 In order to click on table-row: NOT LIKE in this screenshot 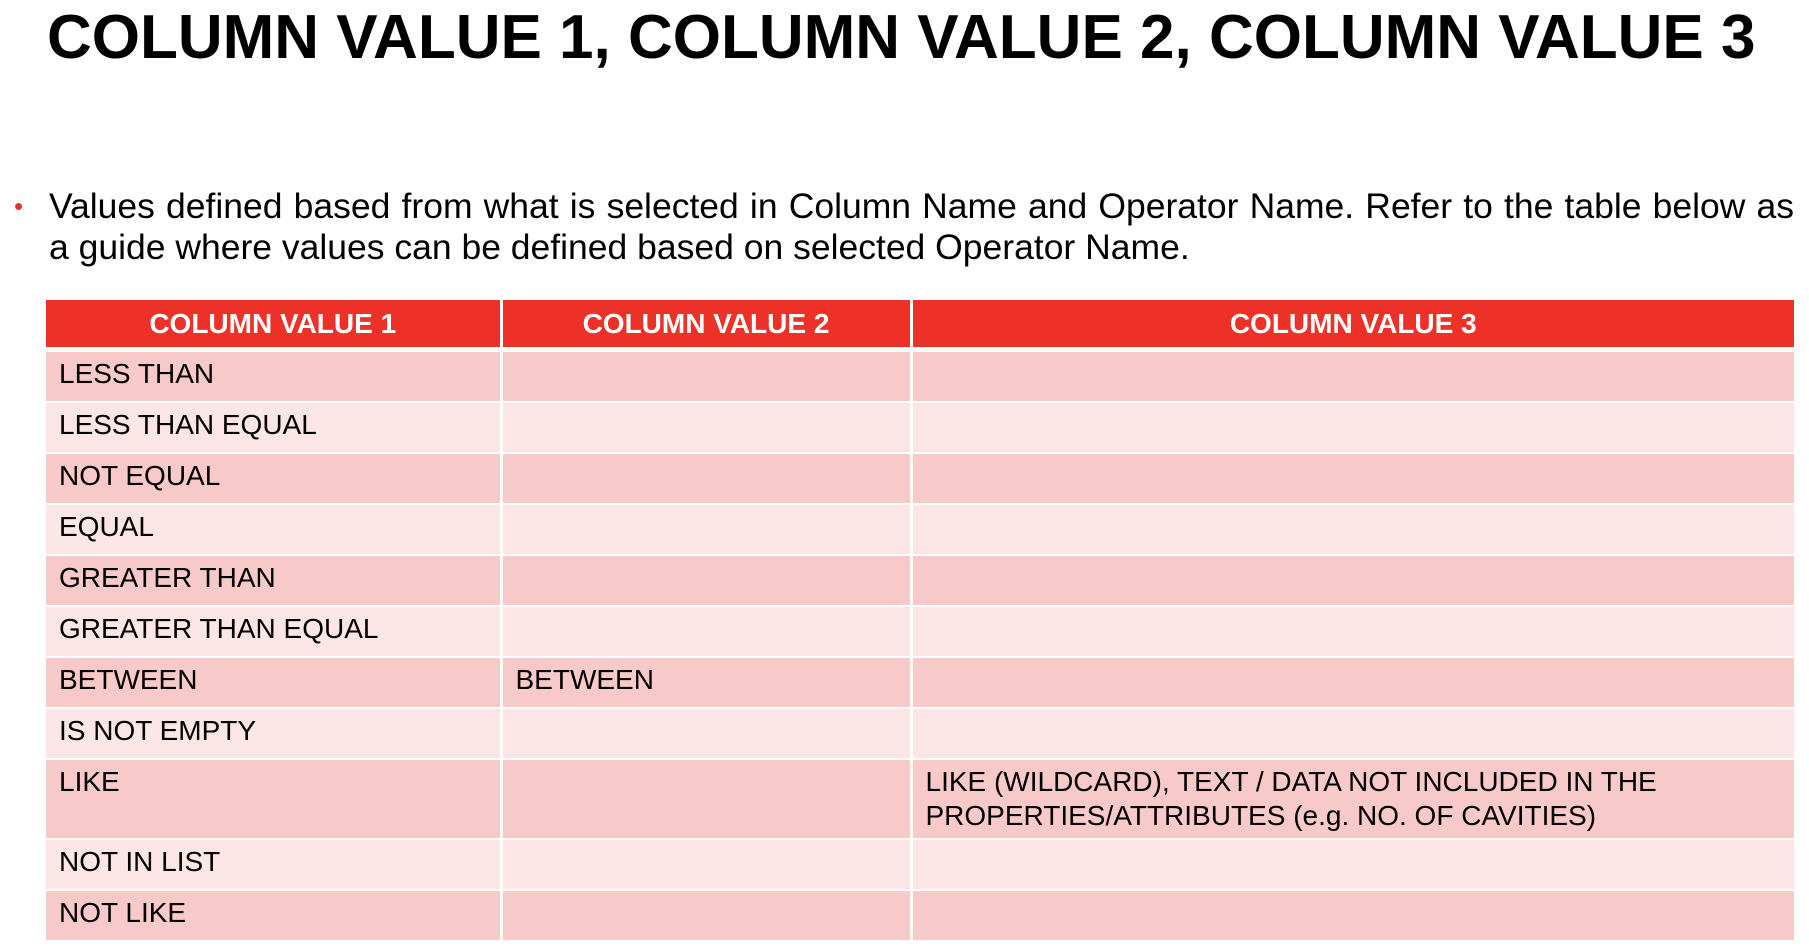, I will do `click(920, 915)`.